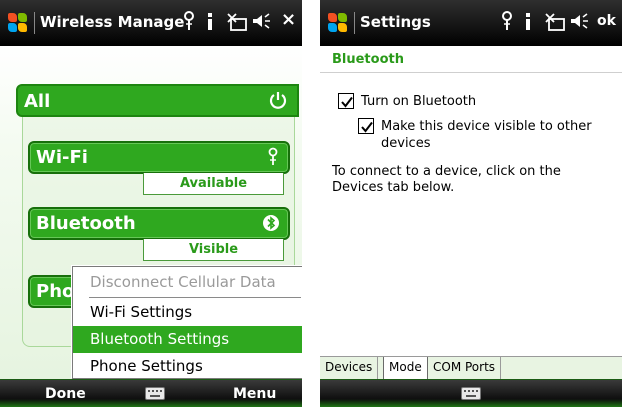 The image size is (622, 407). I want to click on menu-item-phone-settings: Phone Settings, so click(187, 366).